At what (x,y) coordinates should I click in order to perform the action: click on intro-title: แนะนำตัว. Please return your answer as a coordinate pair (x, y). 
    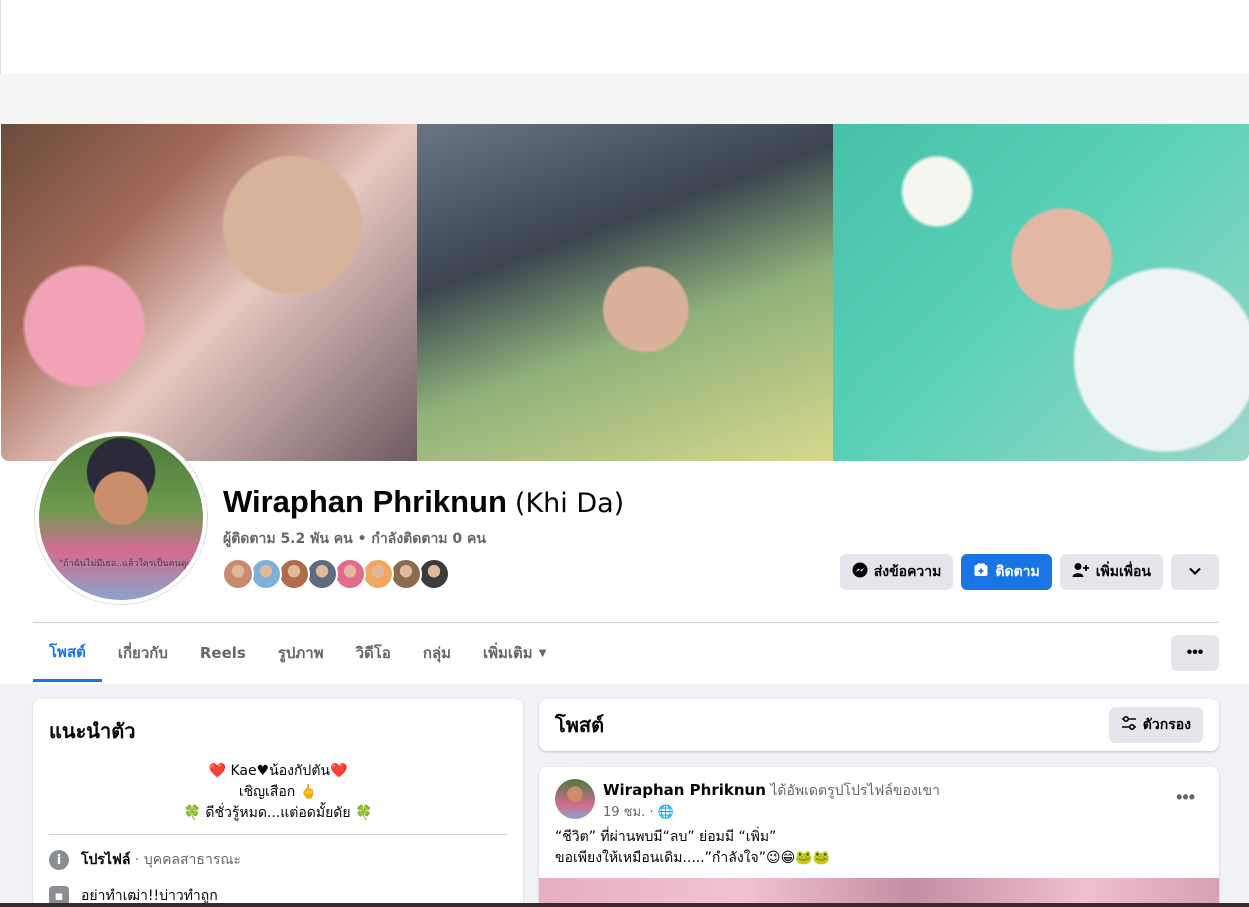
    Looking at the image, I should click on (92, 731).